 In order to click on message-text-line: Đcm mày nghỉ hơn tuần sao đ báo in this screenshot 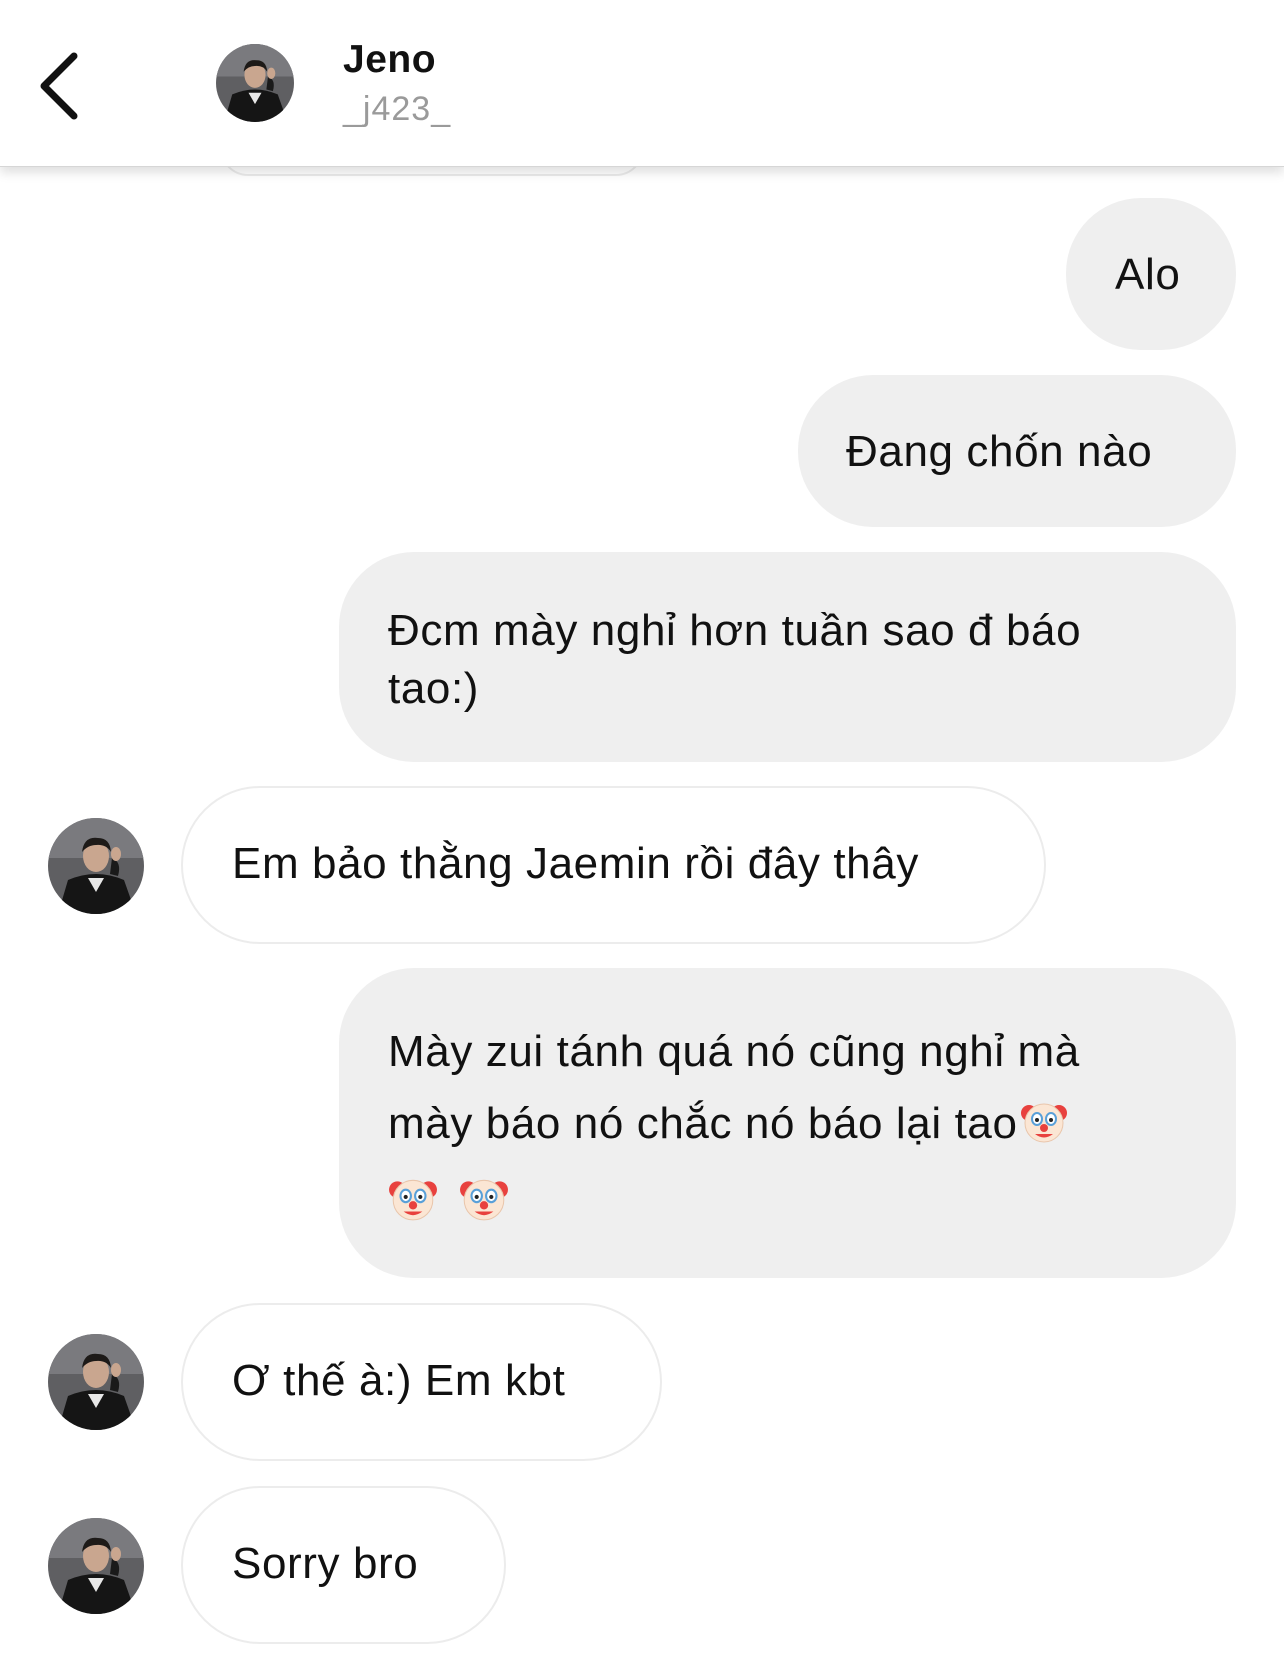, I will do `click(735, 630)`.